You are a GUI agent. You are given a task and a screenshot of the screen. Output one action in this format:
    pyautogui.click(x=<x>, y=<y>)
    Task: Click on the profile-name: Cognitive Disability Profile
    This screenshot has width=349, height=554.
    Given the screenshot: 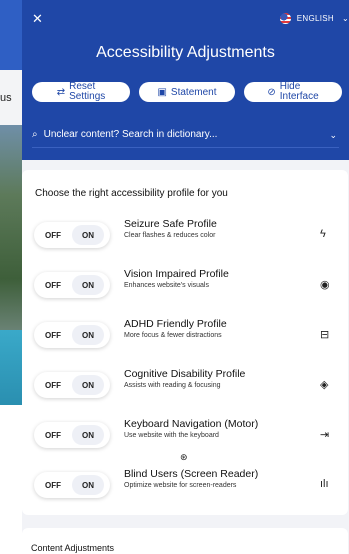 What is the action you would take?
    pyautogui.click(x=185, y=374)
    